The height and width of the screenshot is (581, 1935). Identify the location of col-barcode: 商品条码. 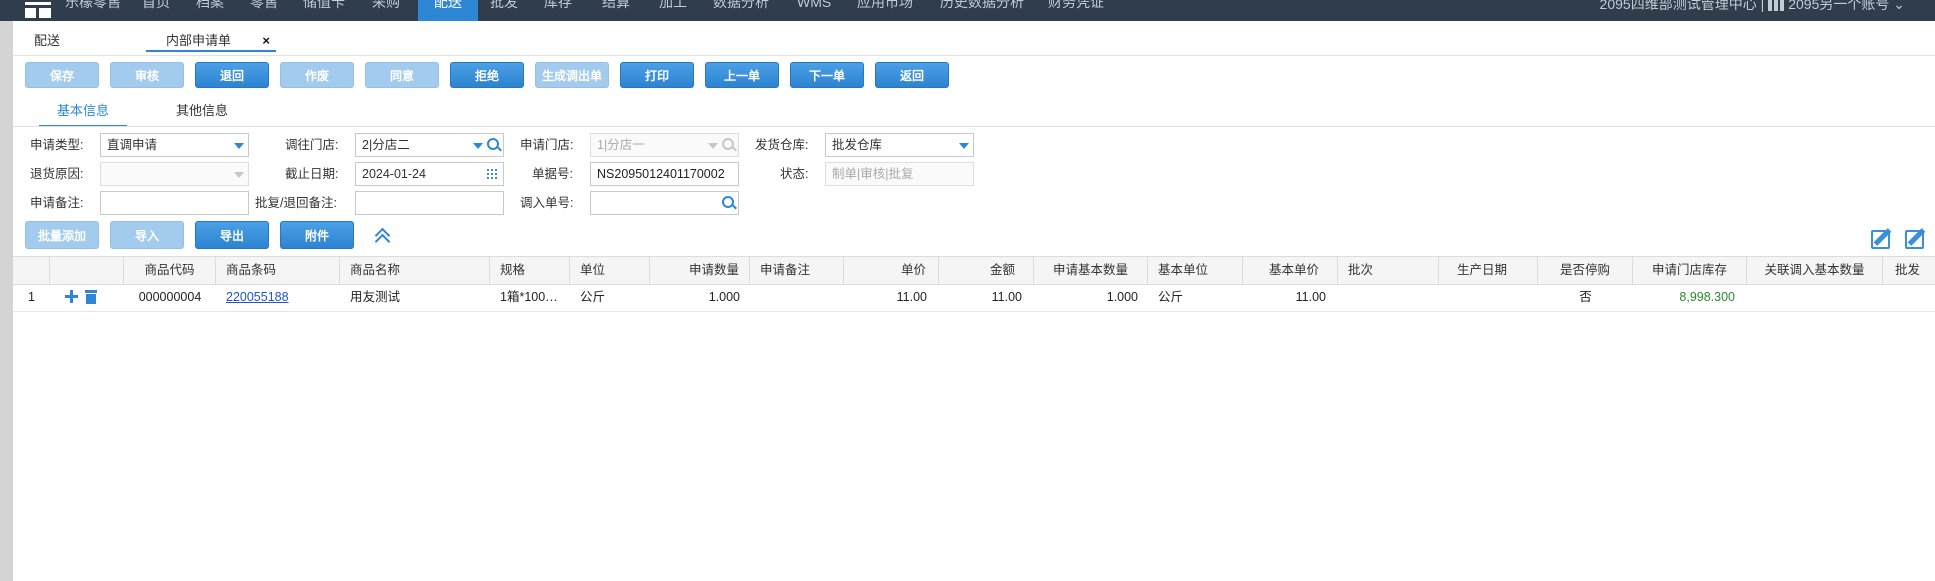
(278, 270).